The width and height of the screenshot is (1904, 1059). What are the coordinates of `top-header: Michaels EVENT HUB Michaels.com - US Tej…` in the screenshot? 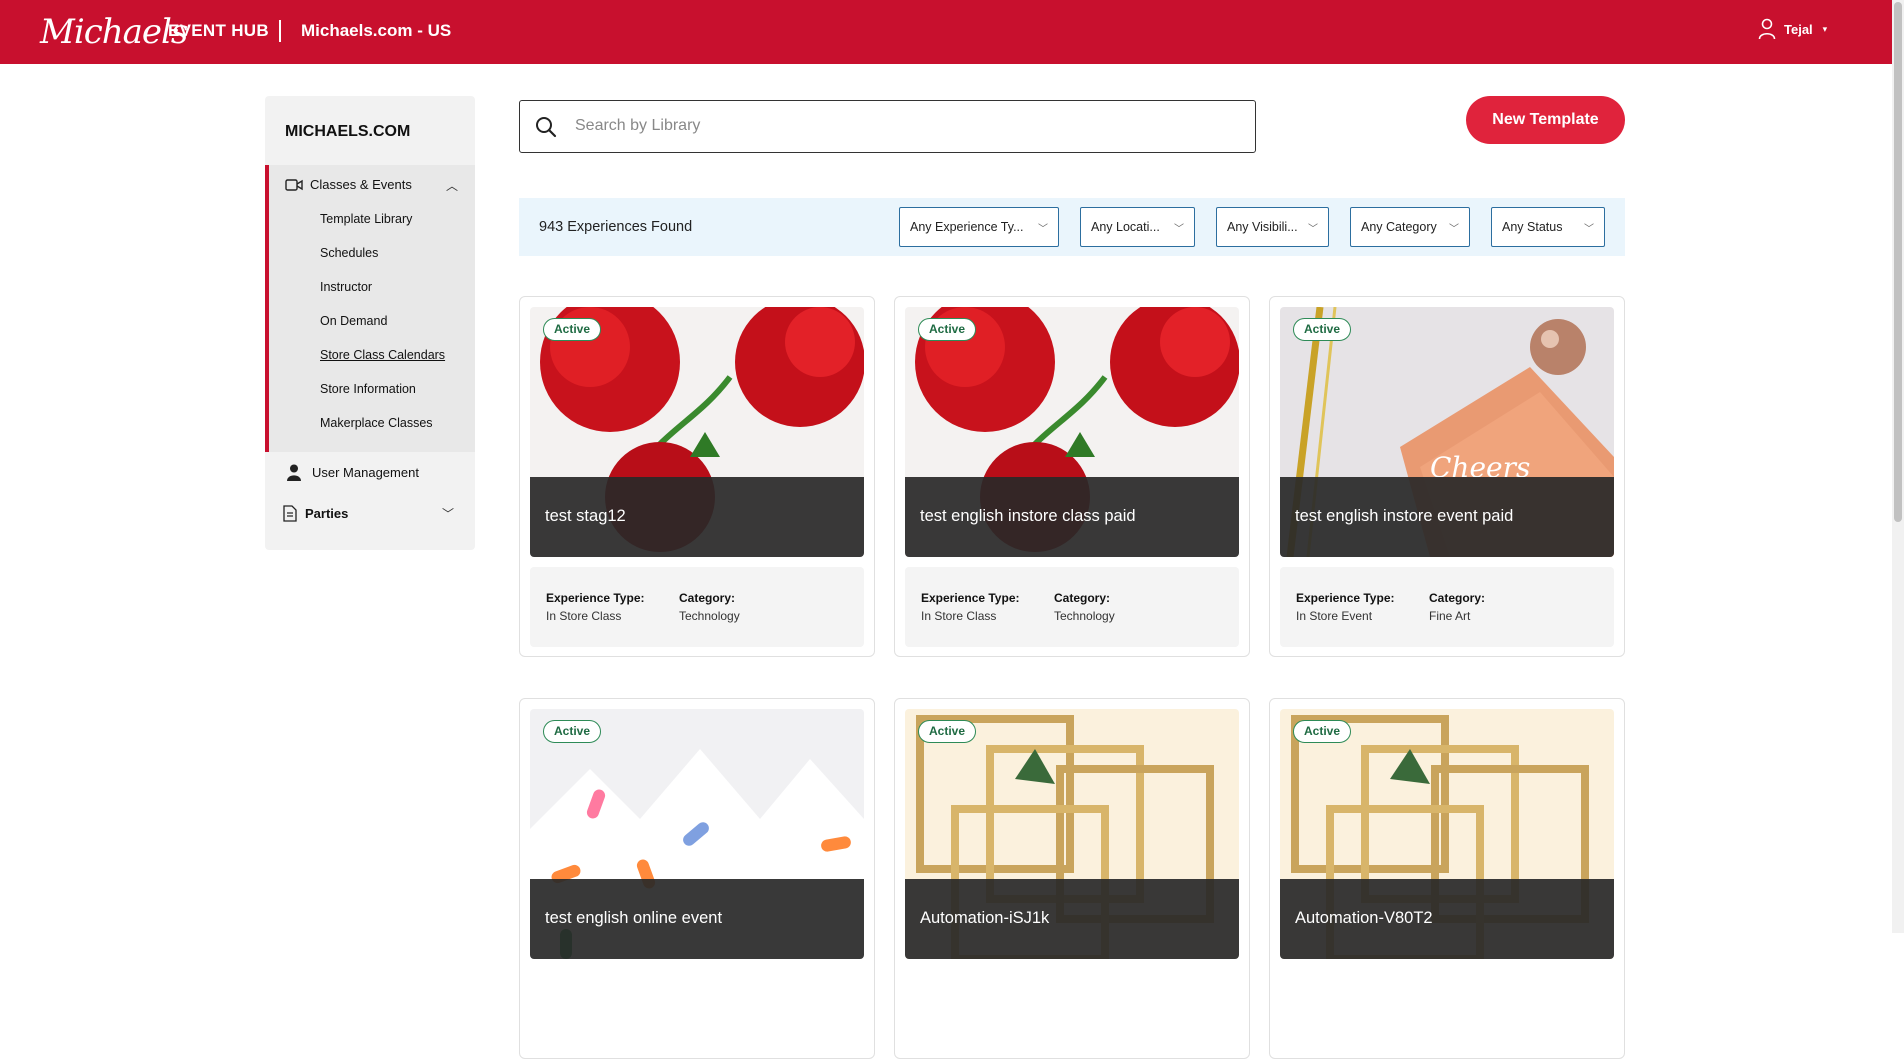 It's located at (946, 32).